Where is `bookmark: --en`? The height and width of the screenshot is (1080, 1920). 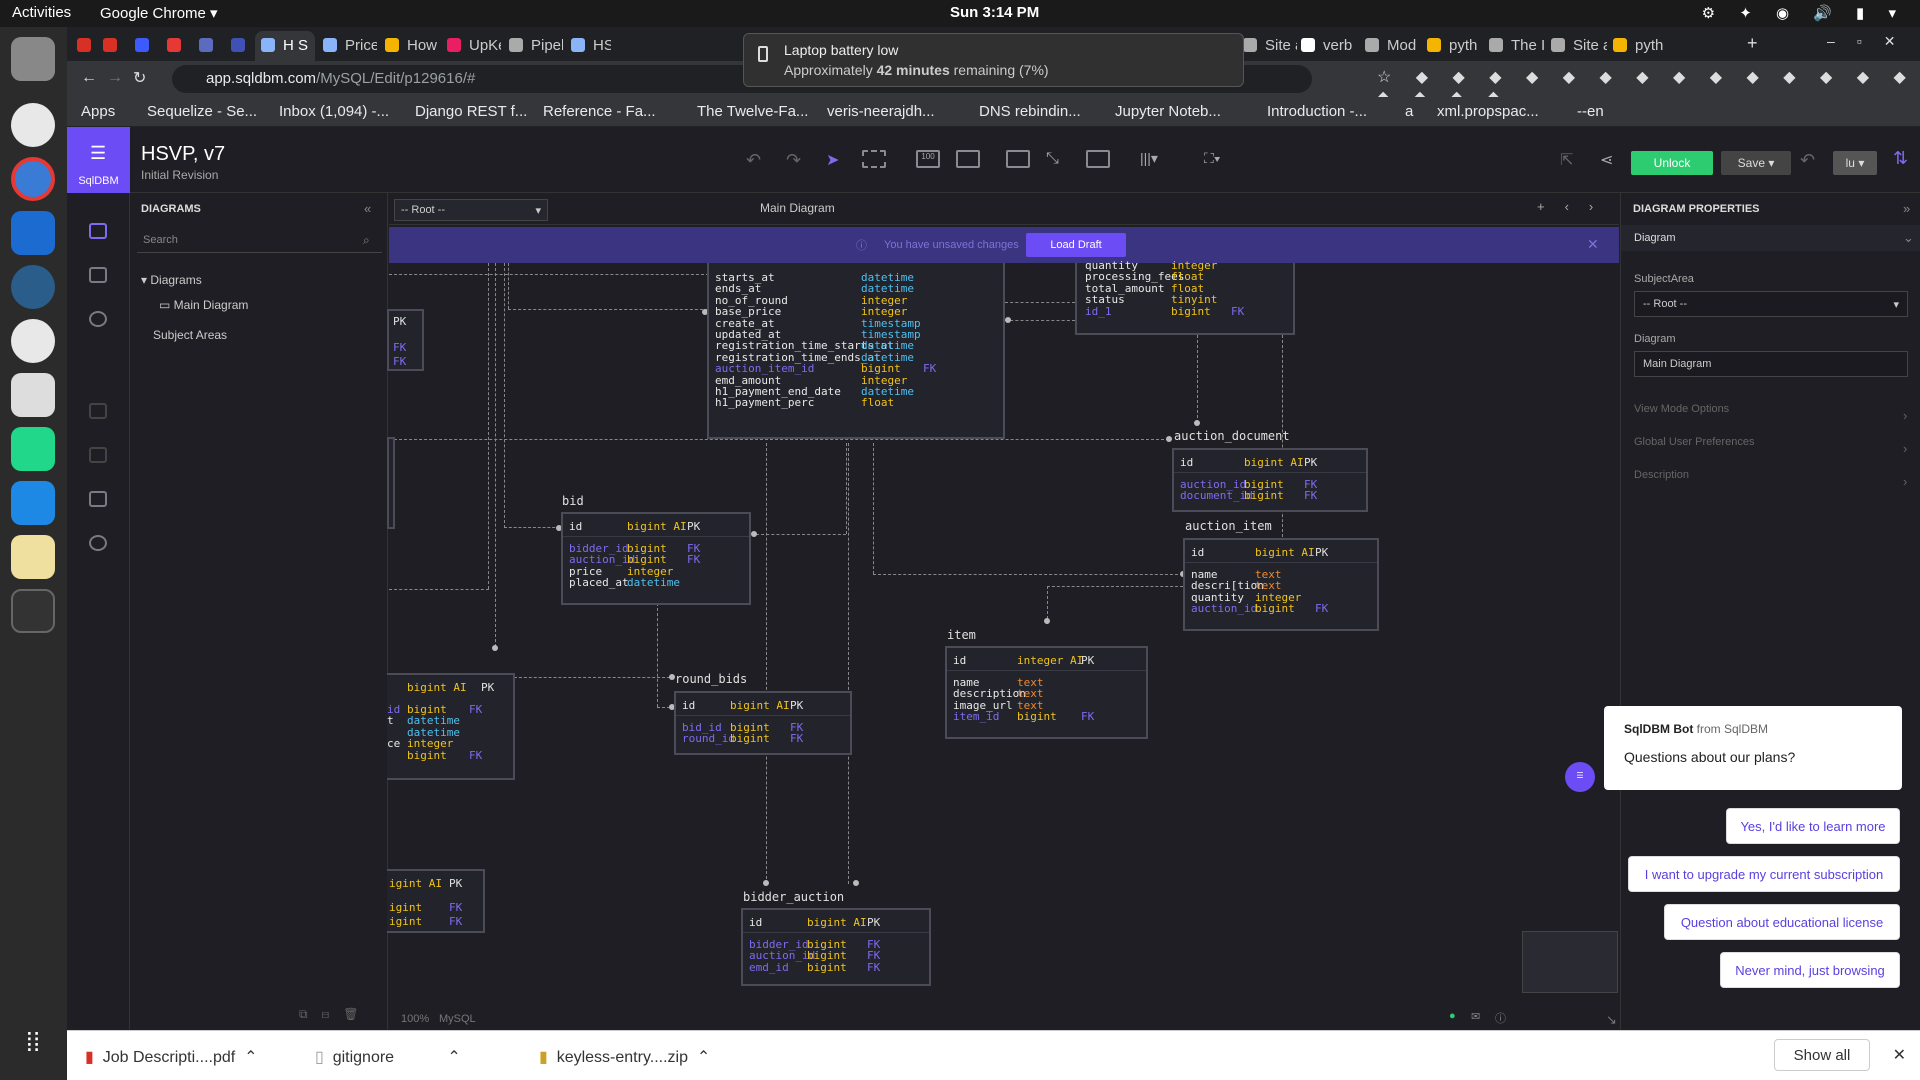
bookmark: --en is located at coordinates (1590, 111).